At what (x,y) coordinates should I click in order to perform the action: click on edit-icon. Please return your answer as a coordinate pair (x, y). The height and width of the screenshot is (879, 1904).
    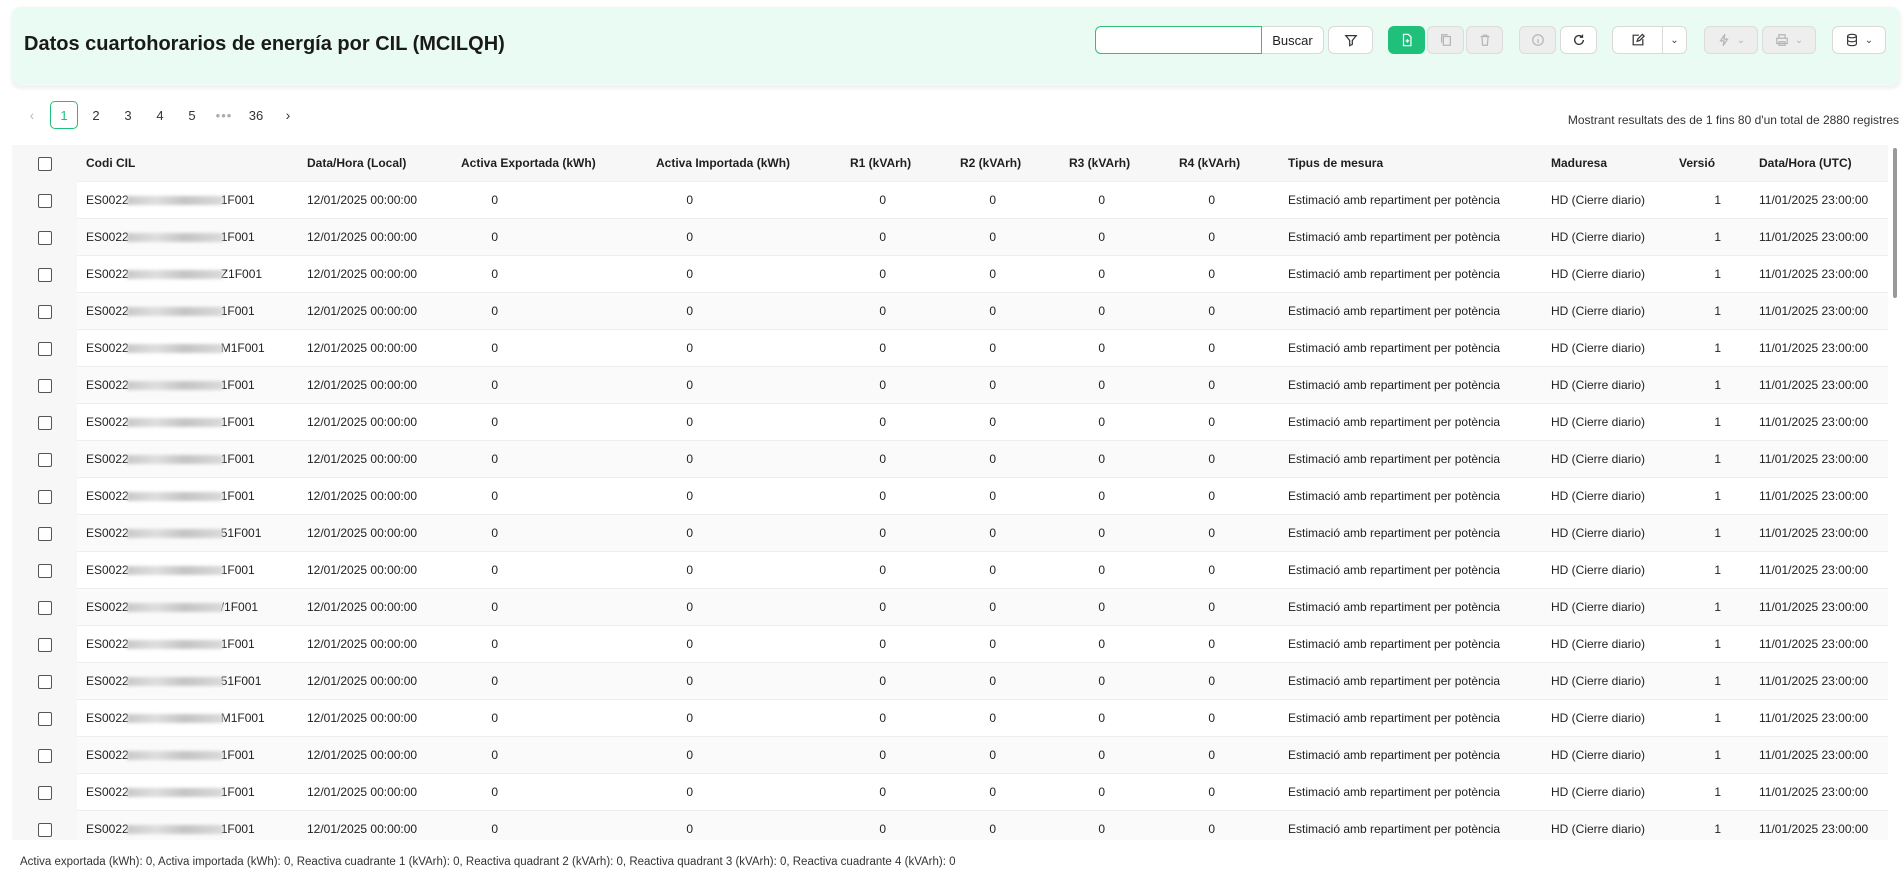
    Looking at the image, I should click on (1638, 39).